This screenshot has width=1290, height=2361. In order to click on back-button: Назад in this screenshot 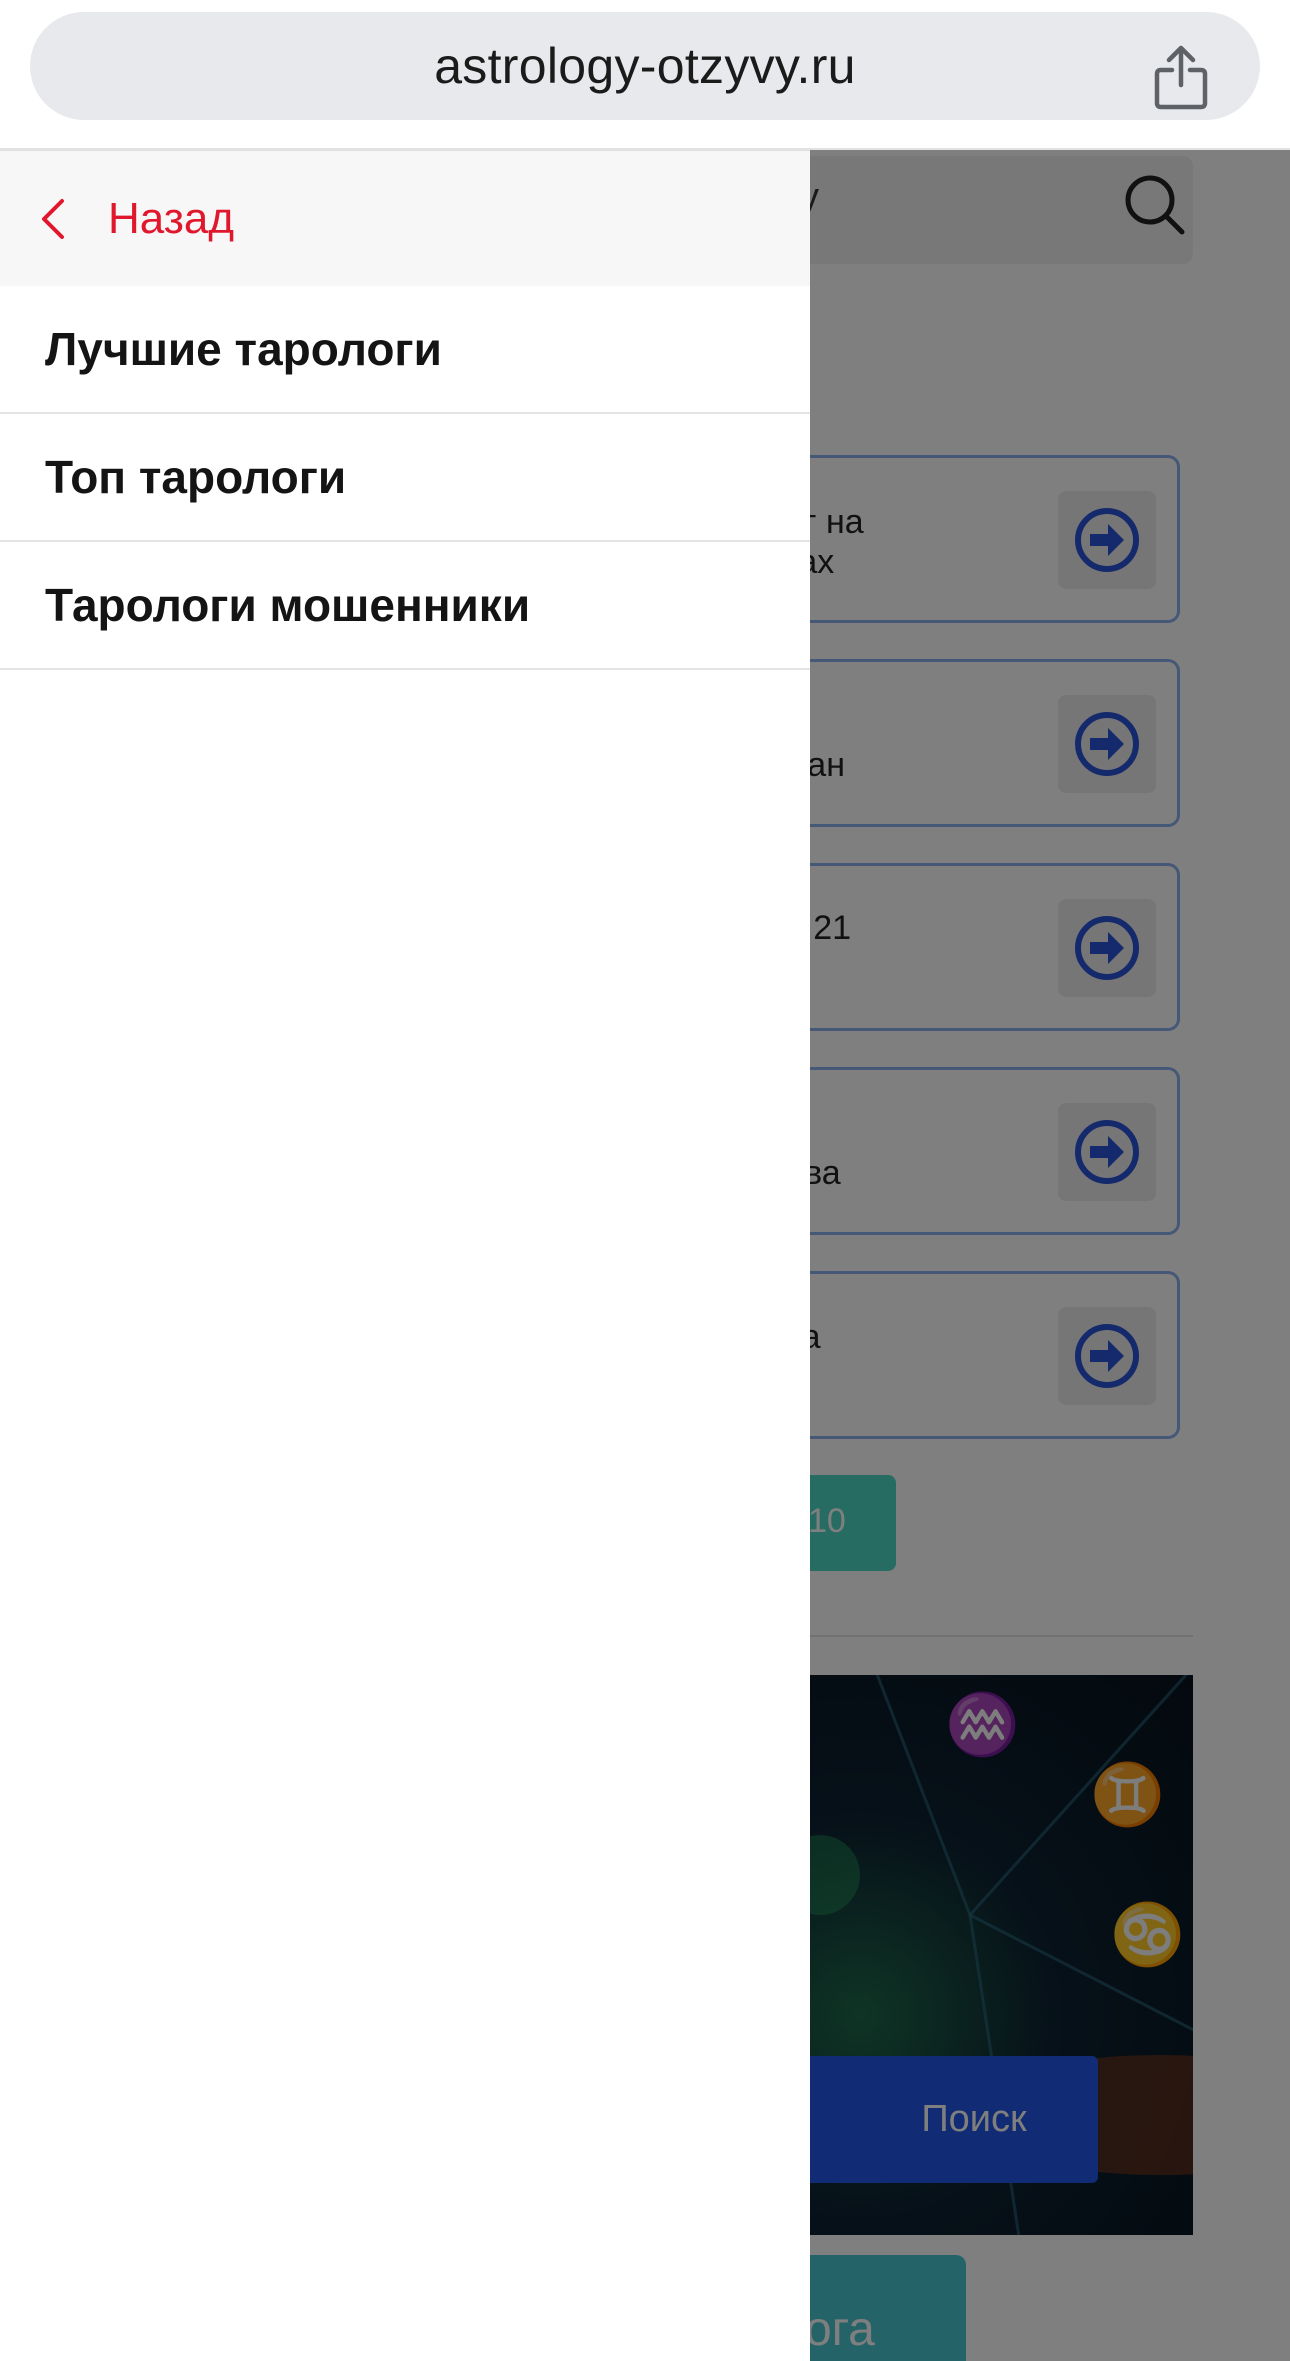, I will do `click(137, 219)`.